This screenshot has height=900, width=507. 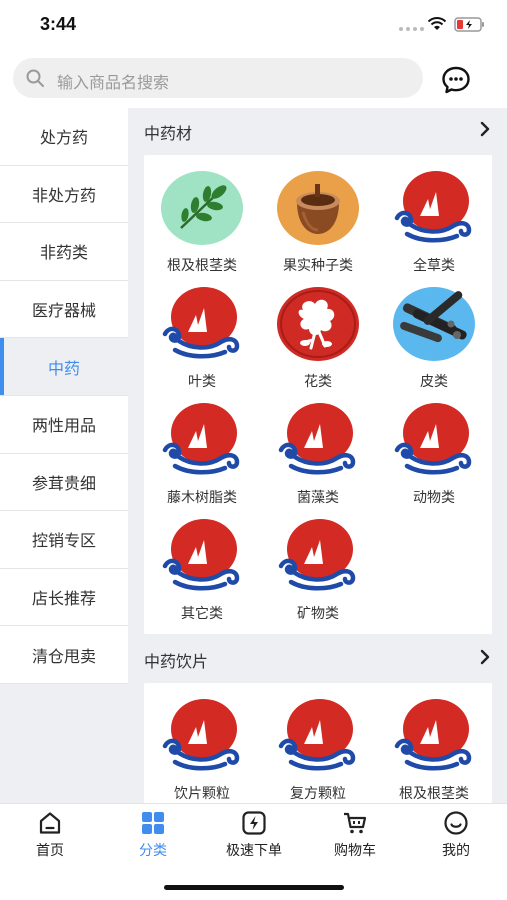 I want to click on category-tile-label: 皮类, so click(x=434, y=381).